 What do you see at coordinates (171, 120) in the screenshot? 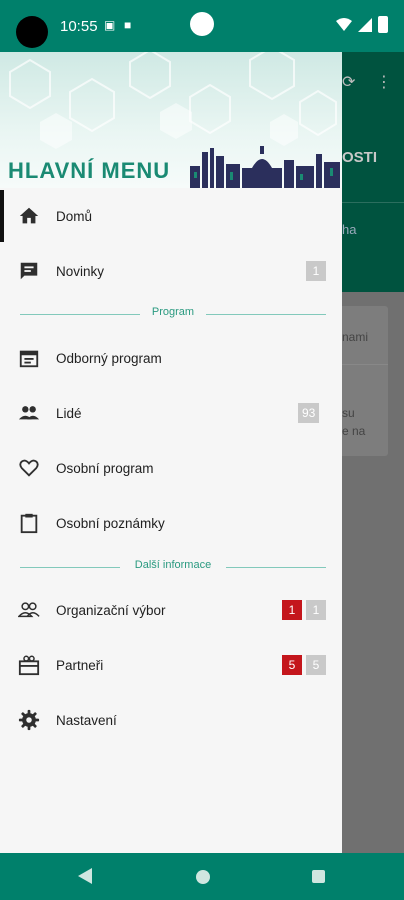
I see `drawer-header: HLAVNÍ MENU` at bounding box center [171, 120].